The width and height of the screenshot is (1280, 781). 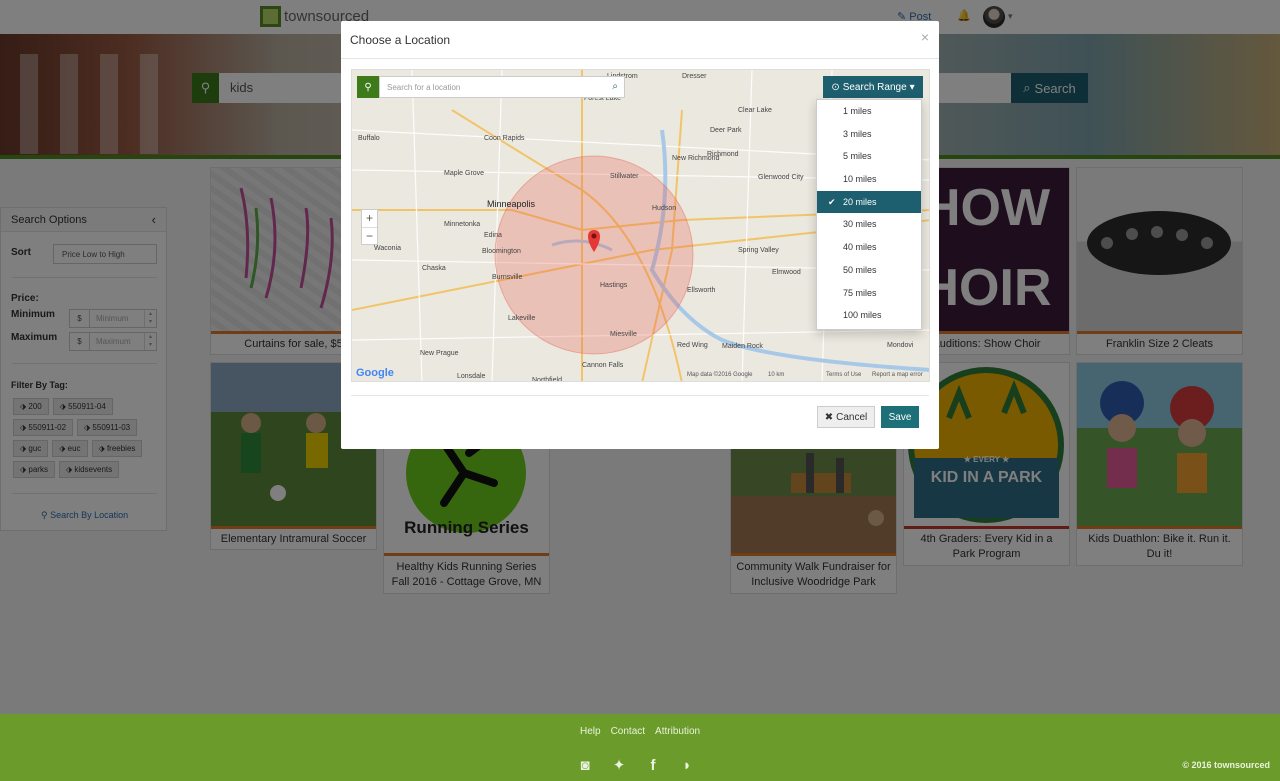 I want to click on close-icon: ✖, so click(x=829, y=417).